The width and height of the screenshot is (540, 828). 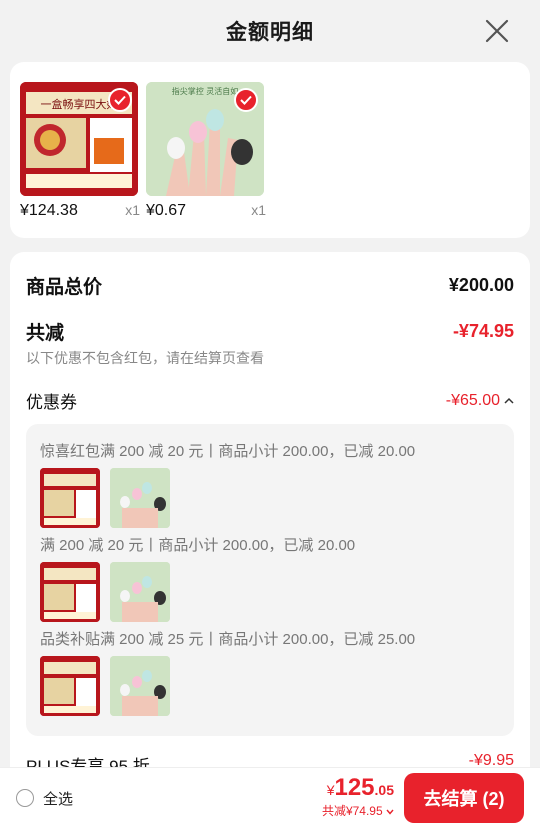 I want to click on saved-amount-toggle: 共减¥74.95, so click(x=358, y=810).